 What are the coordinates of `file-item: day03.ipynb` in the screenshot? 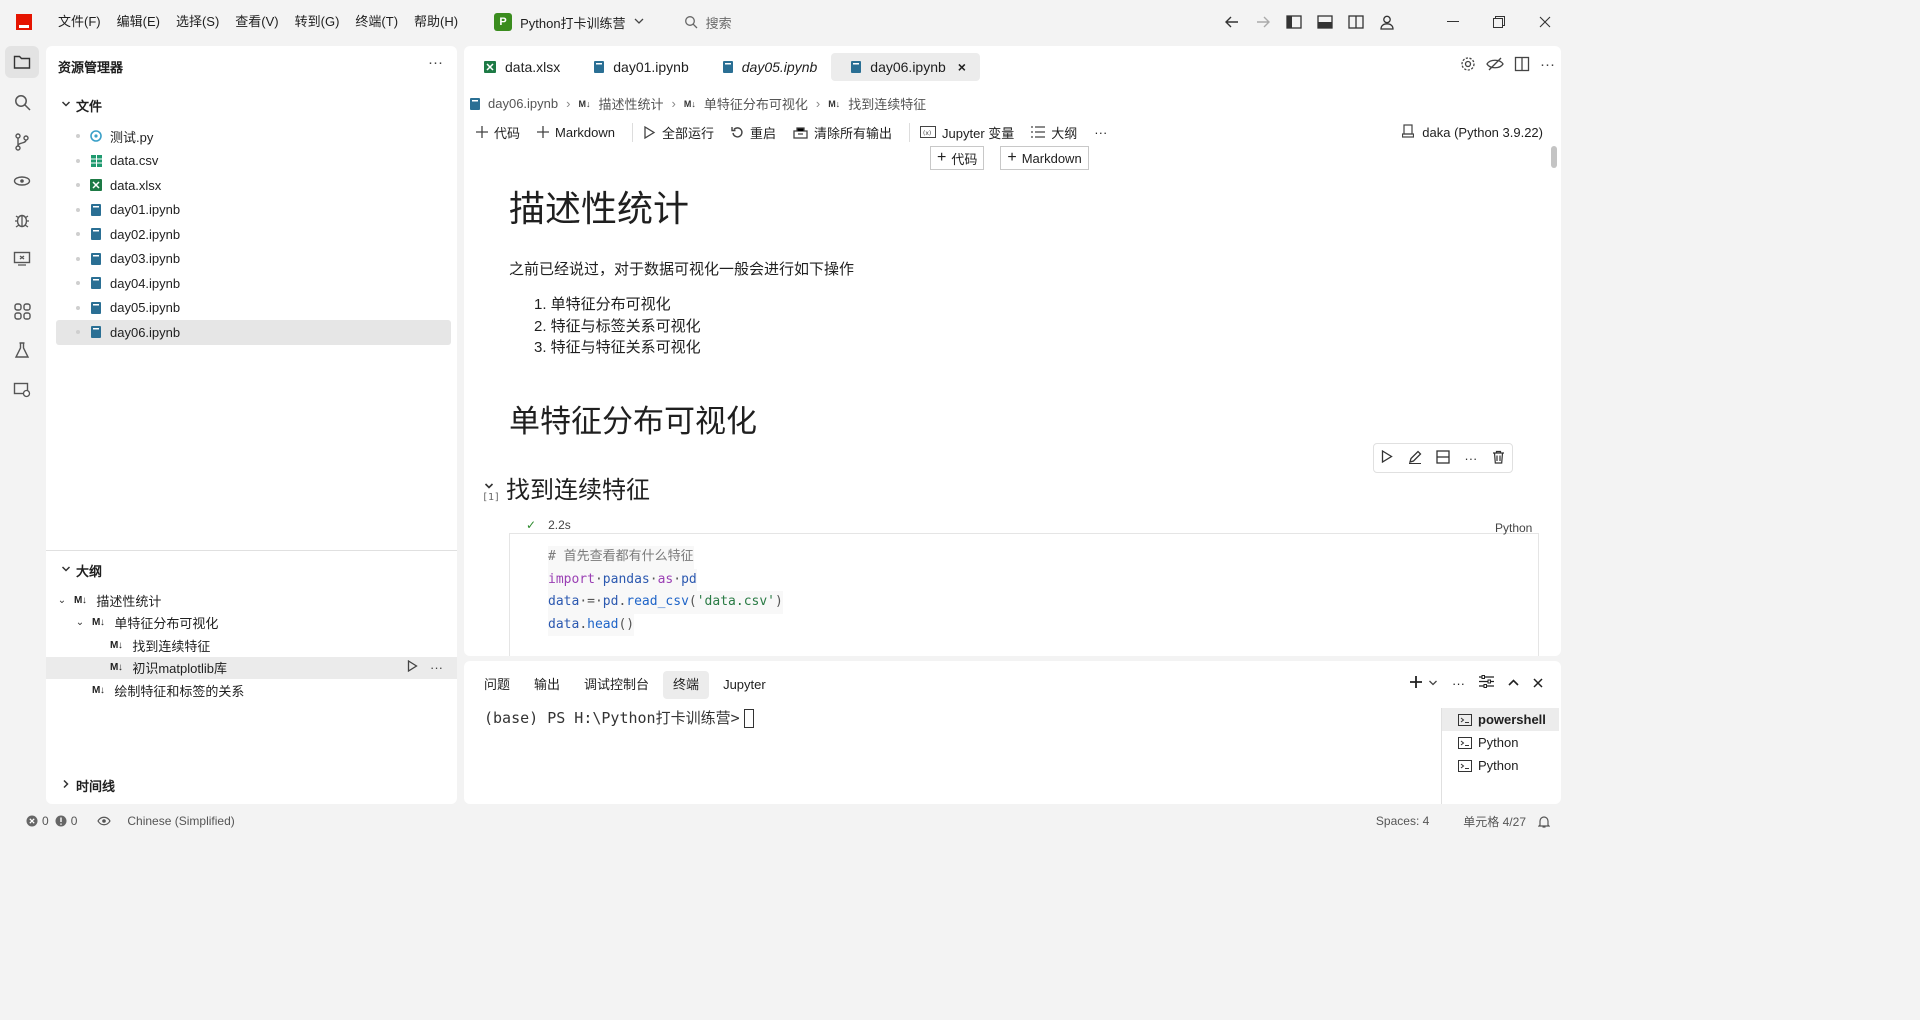 It's located at (253, 259).